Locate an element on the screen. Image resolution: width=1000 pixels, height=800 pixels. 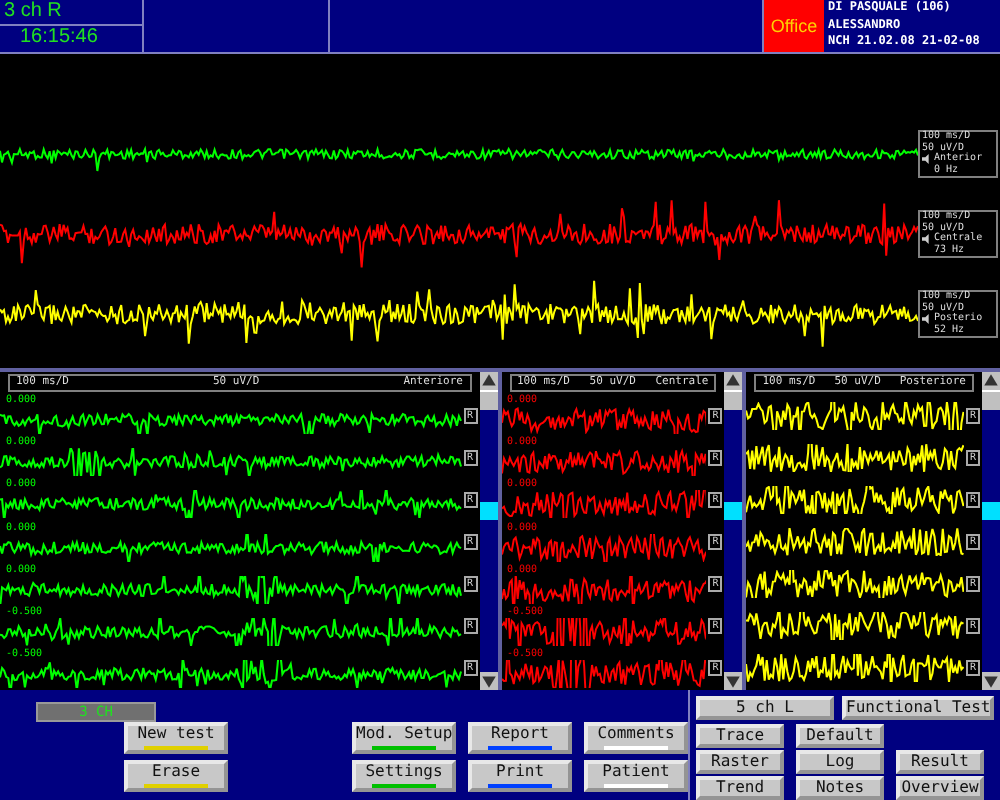
mode-button: 5 ch L is located at coordinates (765, 708).